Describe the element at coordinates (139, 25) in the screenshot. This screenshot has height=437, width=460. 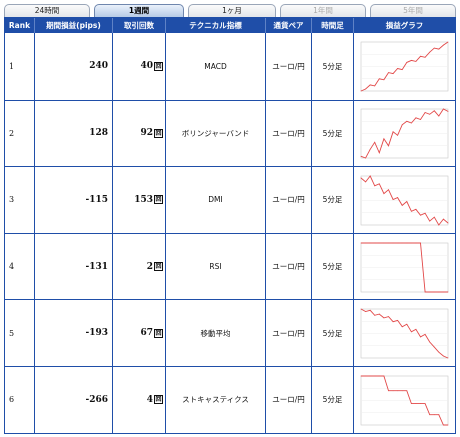
I see `header-trade-count: 取引回数` at that location.